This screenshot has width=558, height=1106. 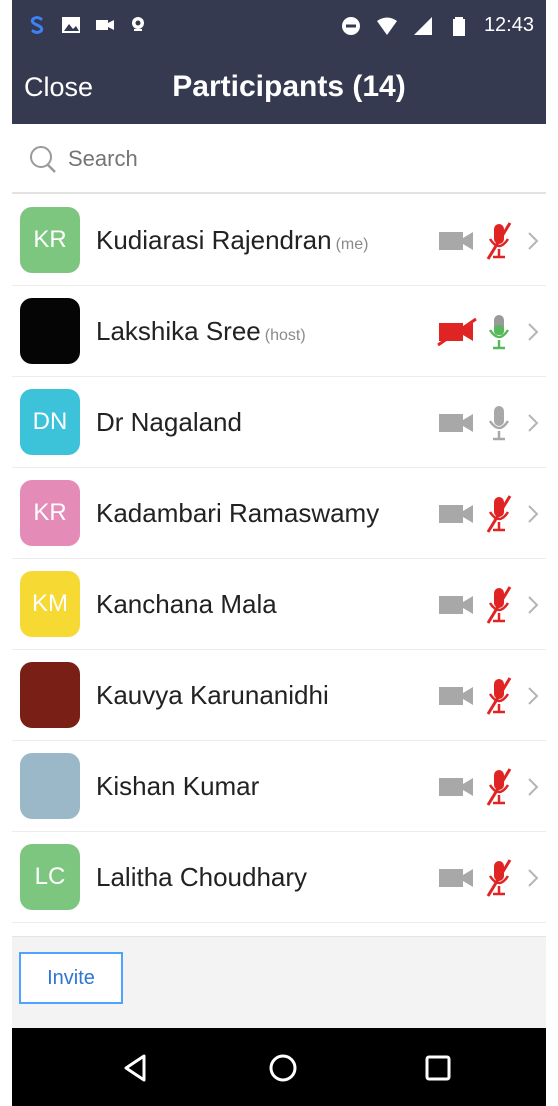 What do you see at coordinates (285, 335) in the screenshot?
I see `participant-role-tag: (host)` at bounding box center [285, 335].